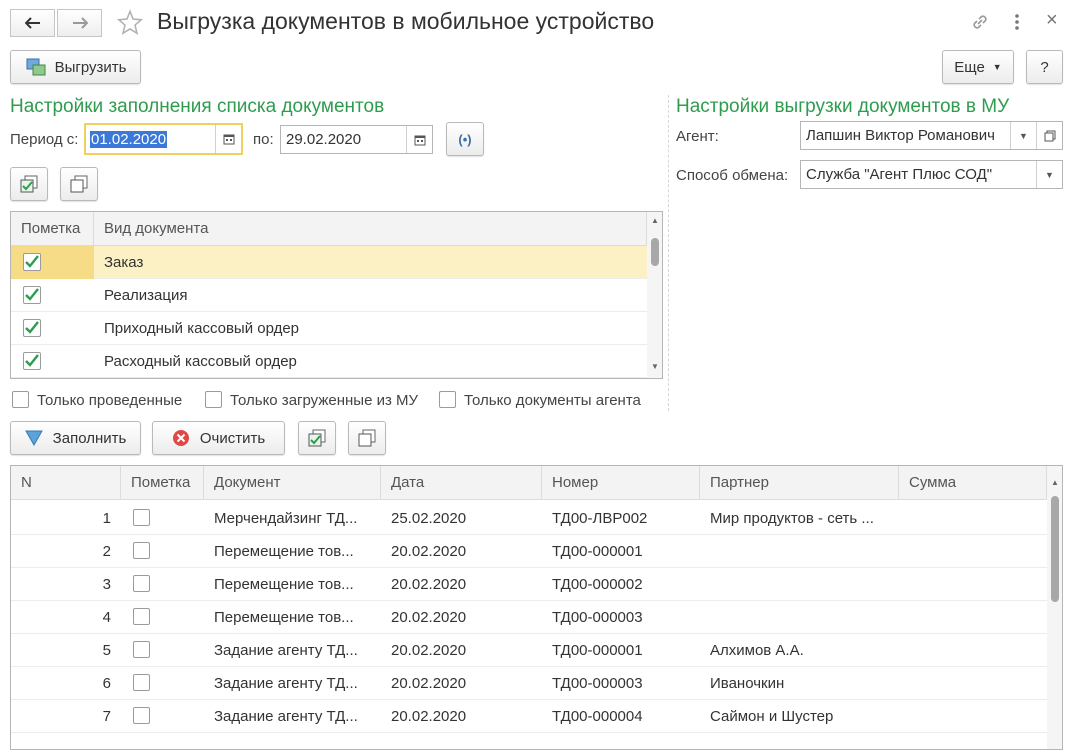 The image size is (1074, 750). I want to click on fill-button: Заполнить, so click(75, 438).